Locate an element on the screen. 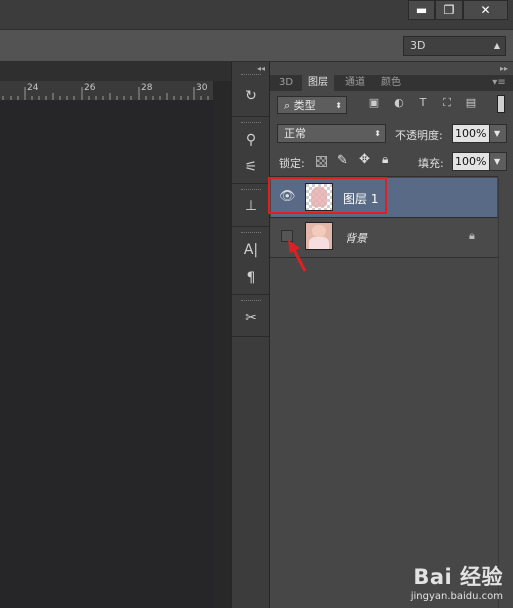 The image size is (513, 608). fill-label: 填充: is located at coordinates (431, 163).